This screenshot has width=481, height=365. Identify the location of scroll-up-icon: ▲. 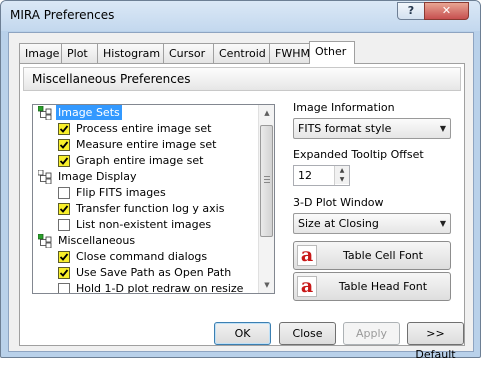
(266, 113).